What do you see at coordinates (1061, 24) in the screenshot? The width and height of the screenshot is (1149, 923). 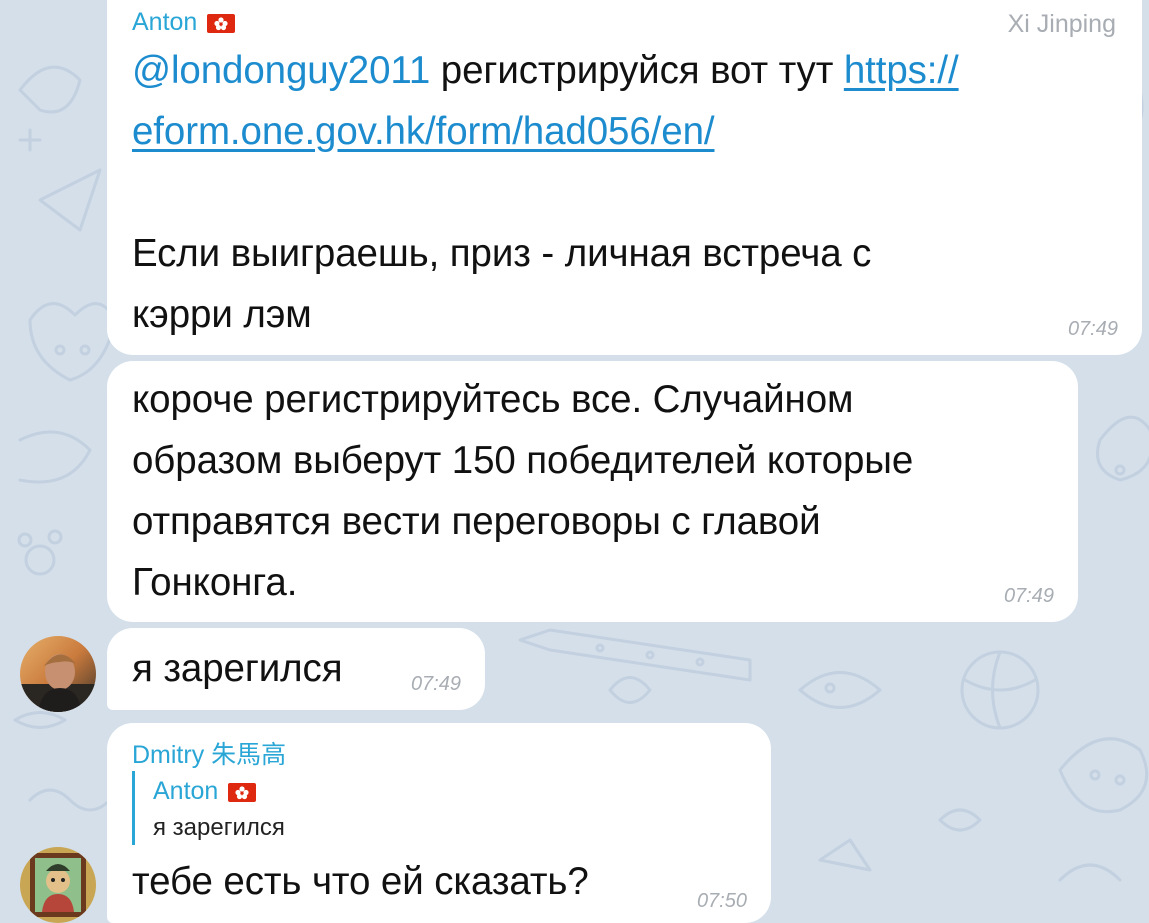 I see `forwarded-from: Xi Jinping` at bounding box center [1061, 24].